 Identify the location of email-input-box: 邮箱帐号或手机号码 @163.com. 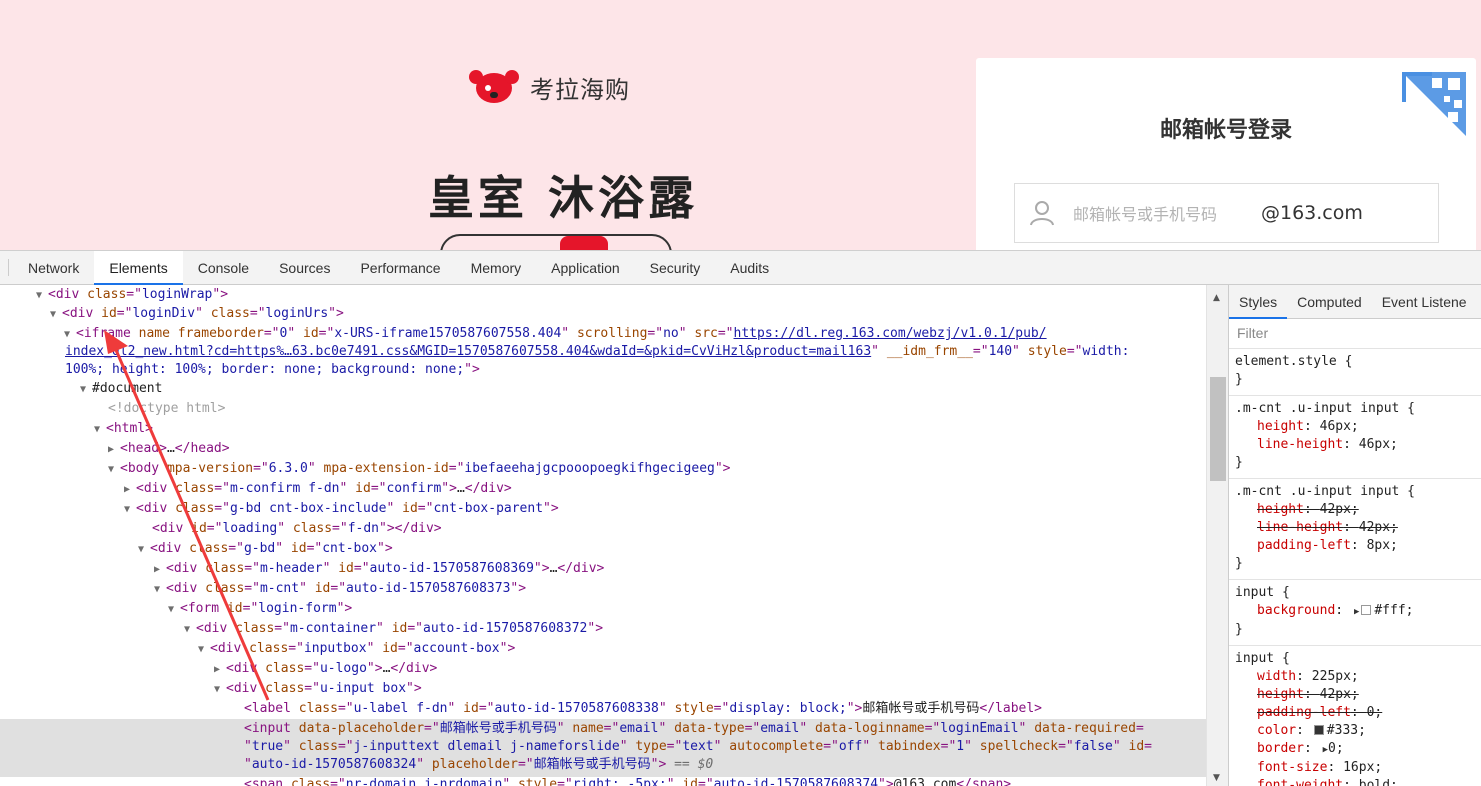
(1226, 213).